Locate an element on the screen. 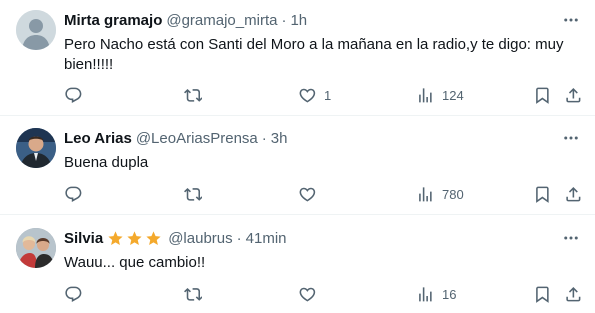  views-button: 124 is located at coordinates (436, 95).